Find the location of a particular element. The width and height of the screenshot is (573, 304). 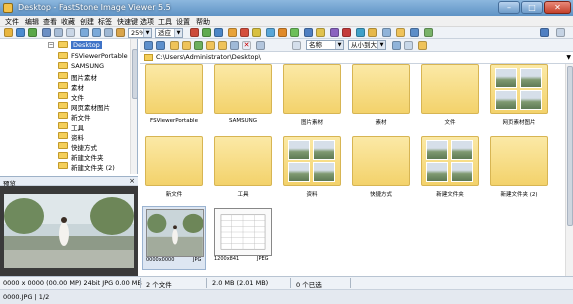

path-bar: C:\Users\Administrator\Desktop\ ▼ is located at coordinates (356, 58).